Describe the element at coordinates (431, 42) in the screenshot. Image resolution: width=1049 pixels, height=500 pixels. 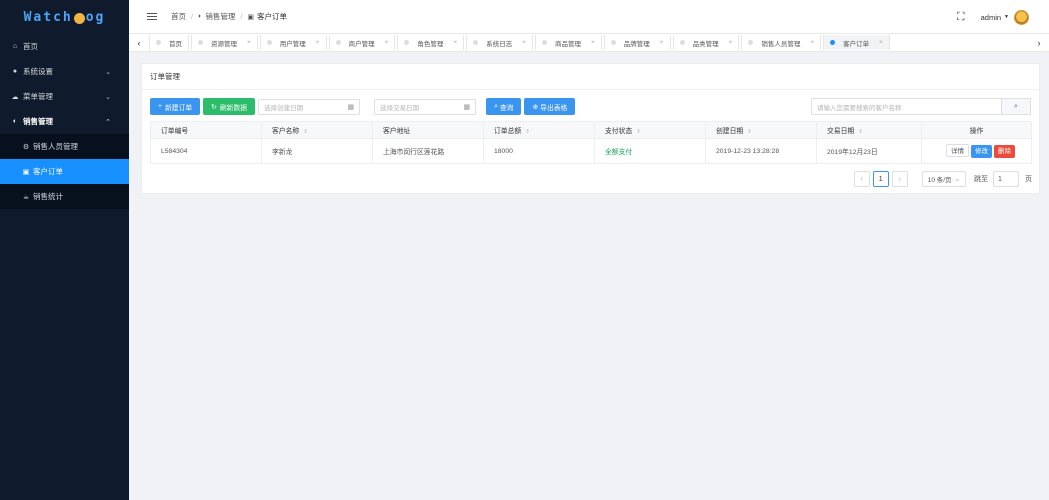
I see `tab-role-management: 角色管理 ×` at that location.